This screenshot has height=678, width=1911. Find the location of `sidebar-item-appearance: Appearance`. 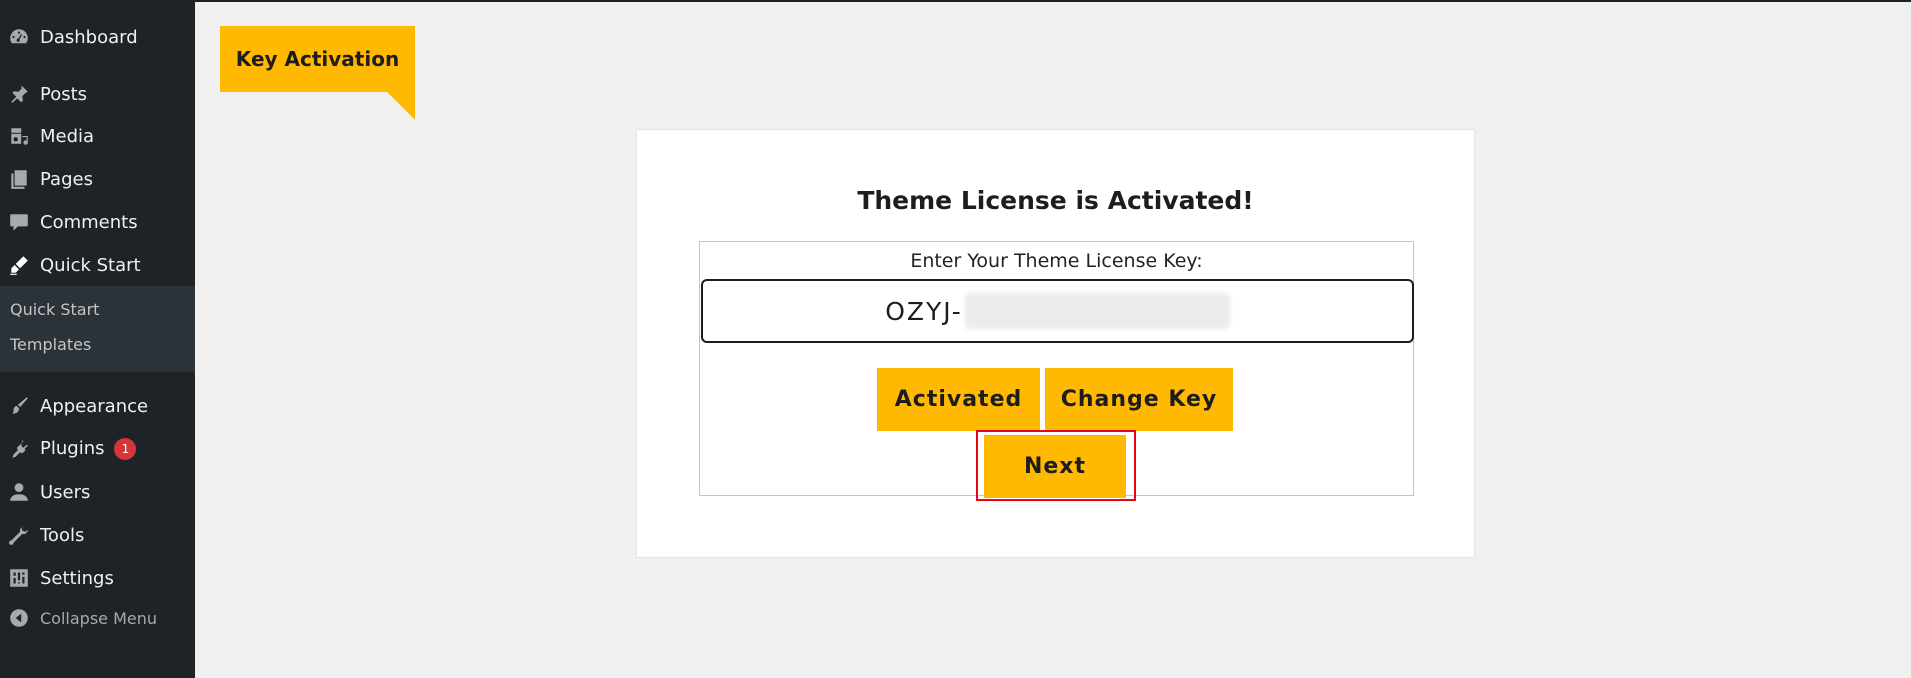

sidebar-item-appearance: Appearance is located at coordinates (97, 406).